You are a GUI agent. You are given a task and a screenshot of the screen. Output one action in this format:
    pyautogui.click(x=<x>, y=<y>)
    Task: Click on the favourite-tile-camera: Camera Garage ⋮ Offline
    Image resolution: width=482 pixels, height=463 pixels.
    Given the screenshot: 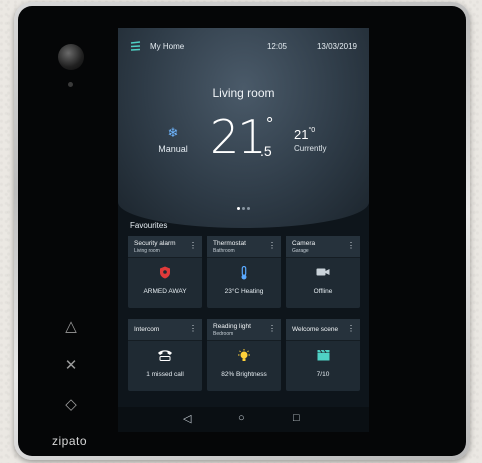 What is the action you would take?
    pyautogui.click(x=323, y=272)
    